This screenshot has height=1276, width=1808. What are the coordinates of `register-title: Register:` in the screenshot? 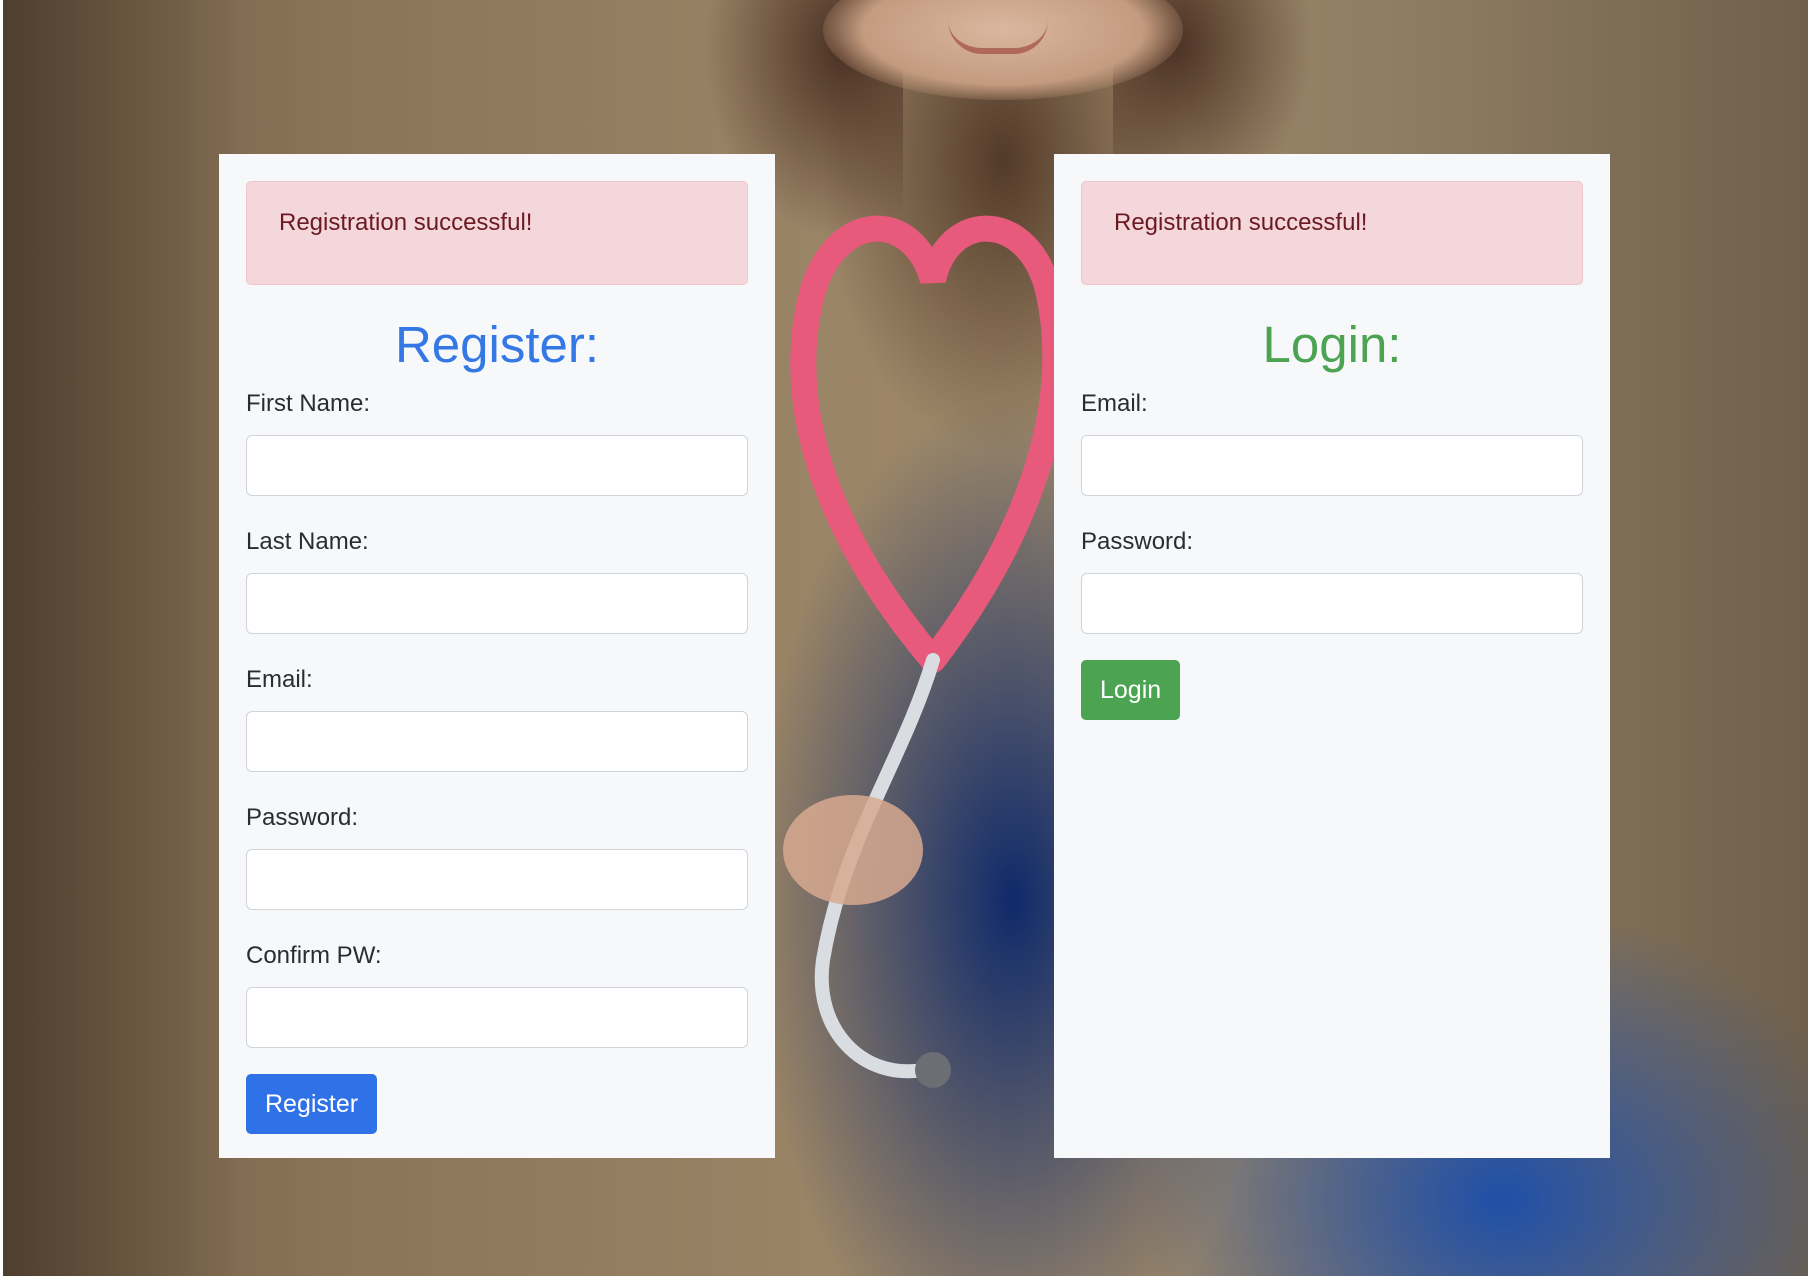 It's located at (497, 344).